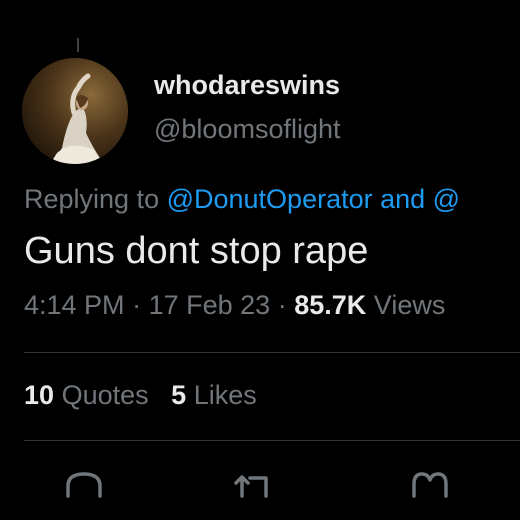  I want to click on quotes-link: 10 Quotes, so click(86, 395).